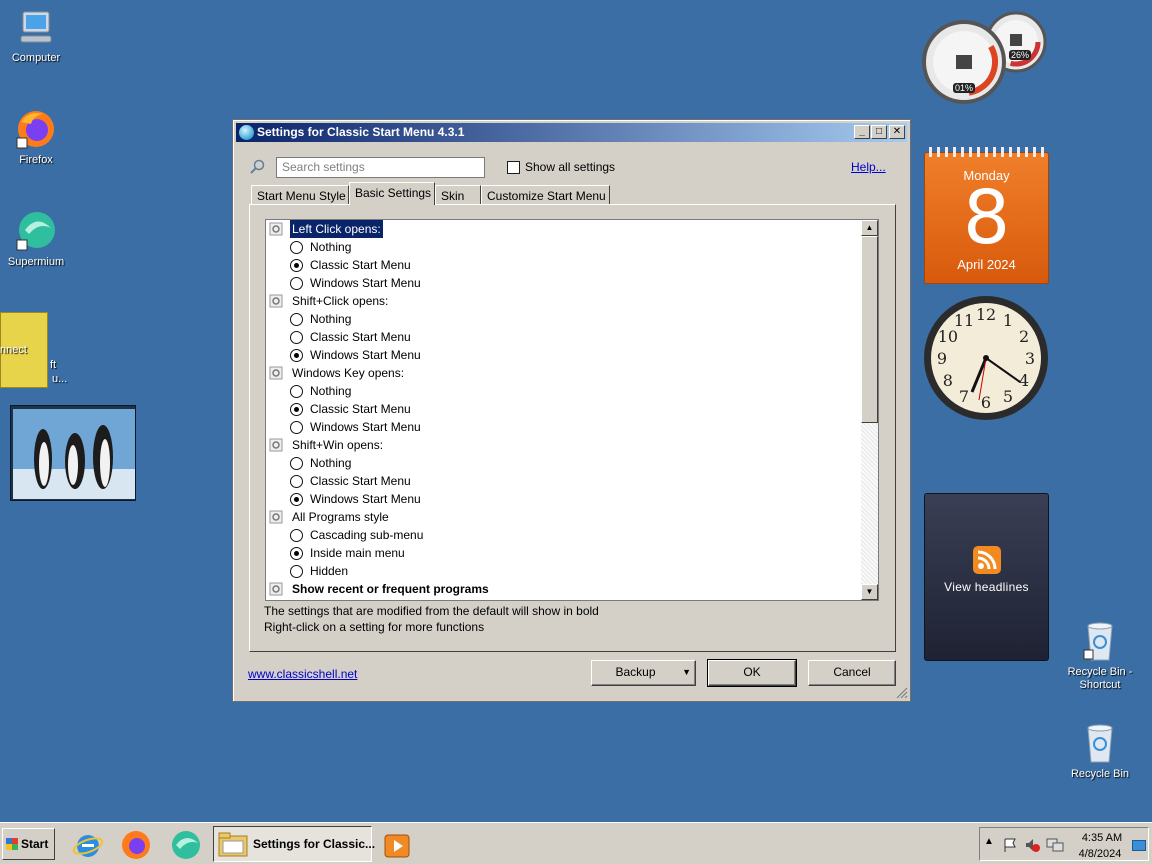  What do you see at coordinates (1024, 380) in the screenshot?
I see `clock-numeral: 4` at bounding box center [1024, 380].